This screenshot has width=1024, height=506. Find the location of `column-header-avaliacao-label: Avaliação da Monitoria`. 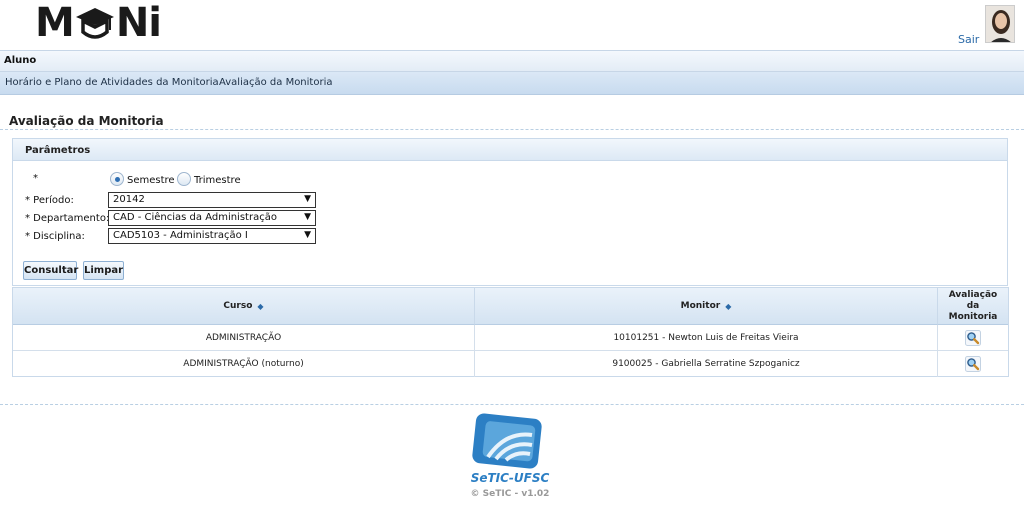

column-header-avaliacao-label: Avaliação da Monitoria is located at coordinates (973, 305).